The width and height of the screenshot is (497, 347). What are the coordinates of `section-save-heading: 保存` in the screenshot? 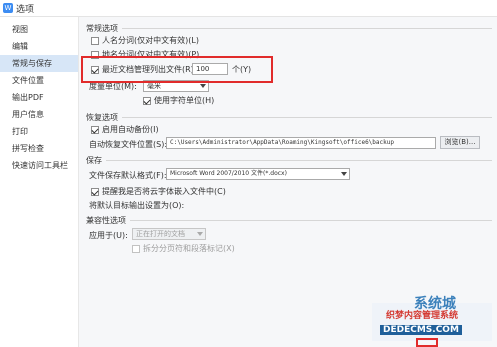 It's located at (94, 160).